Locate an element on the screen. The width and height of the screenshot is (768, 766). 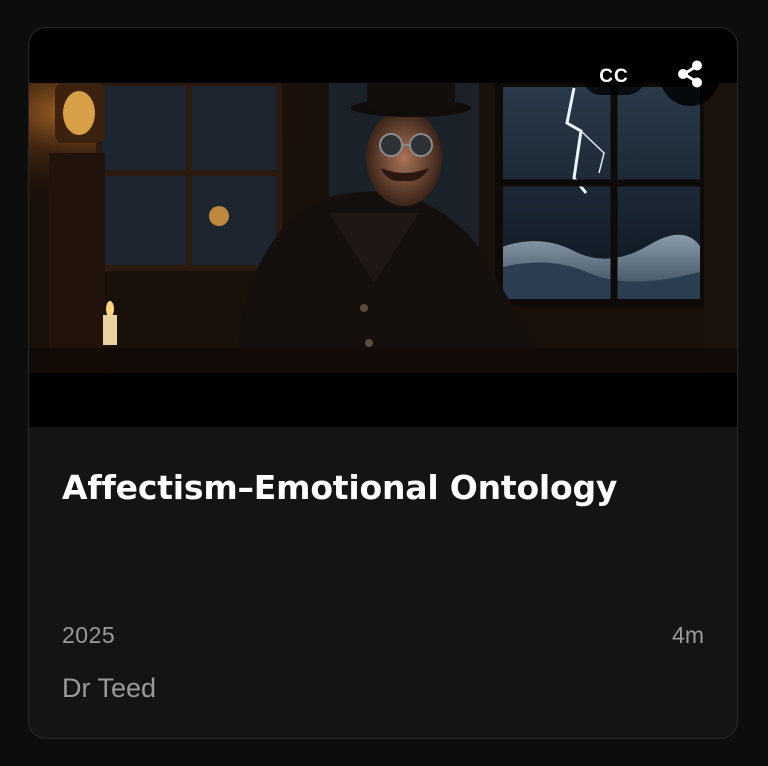
cc-label: CC is located at coordinates (614, 76).